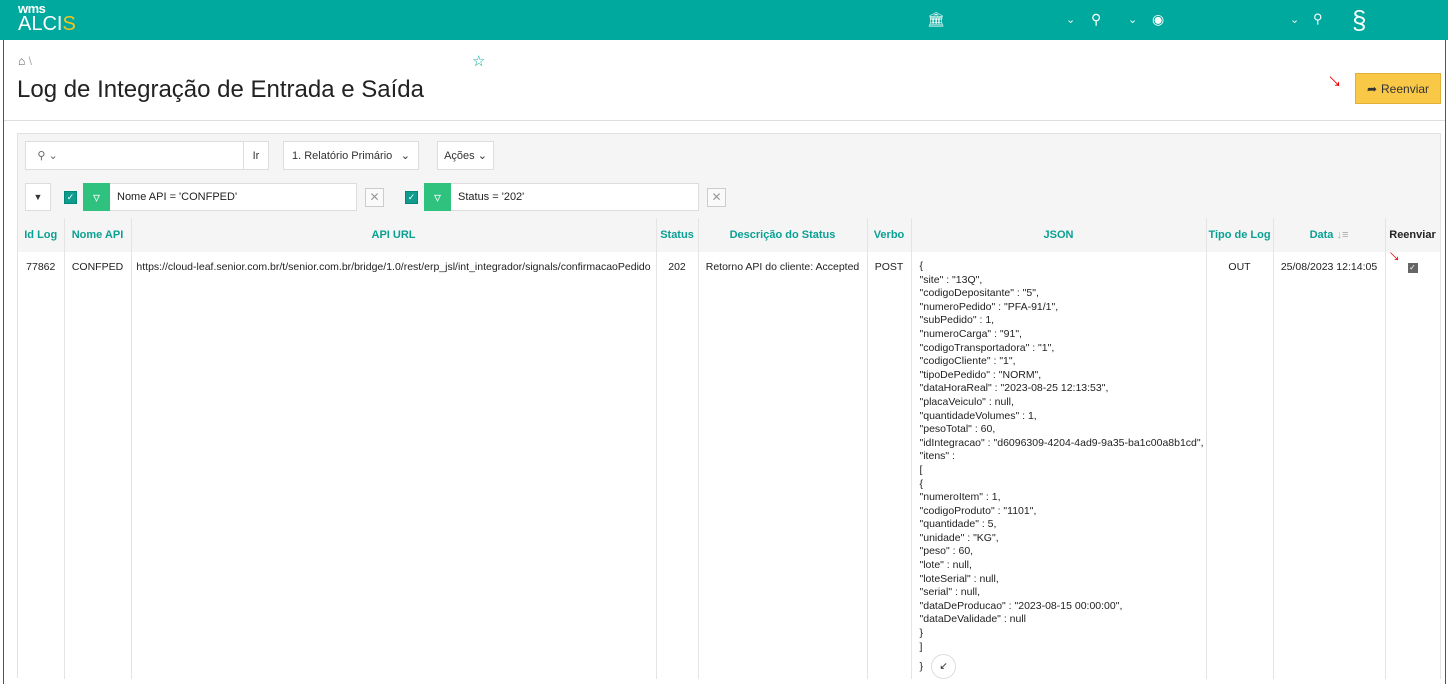 Image resolution: width=1448 pixels, height=684 pixels. What do you see at coordinates (41, 235) in the screenshot?
I see `column-header-id-log: Id Log` at bounding box center [41, 235].